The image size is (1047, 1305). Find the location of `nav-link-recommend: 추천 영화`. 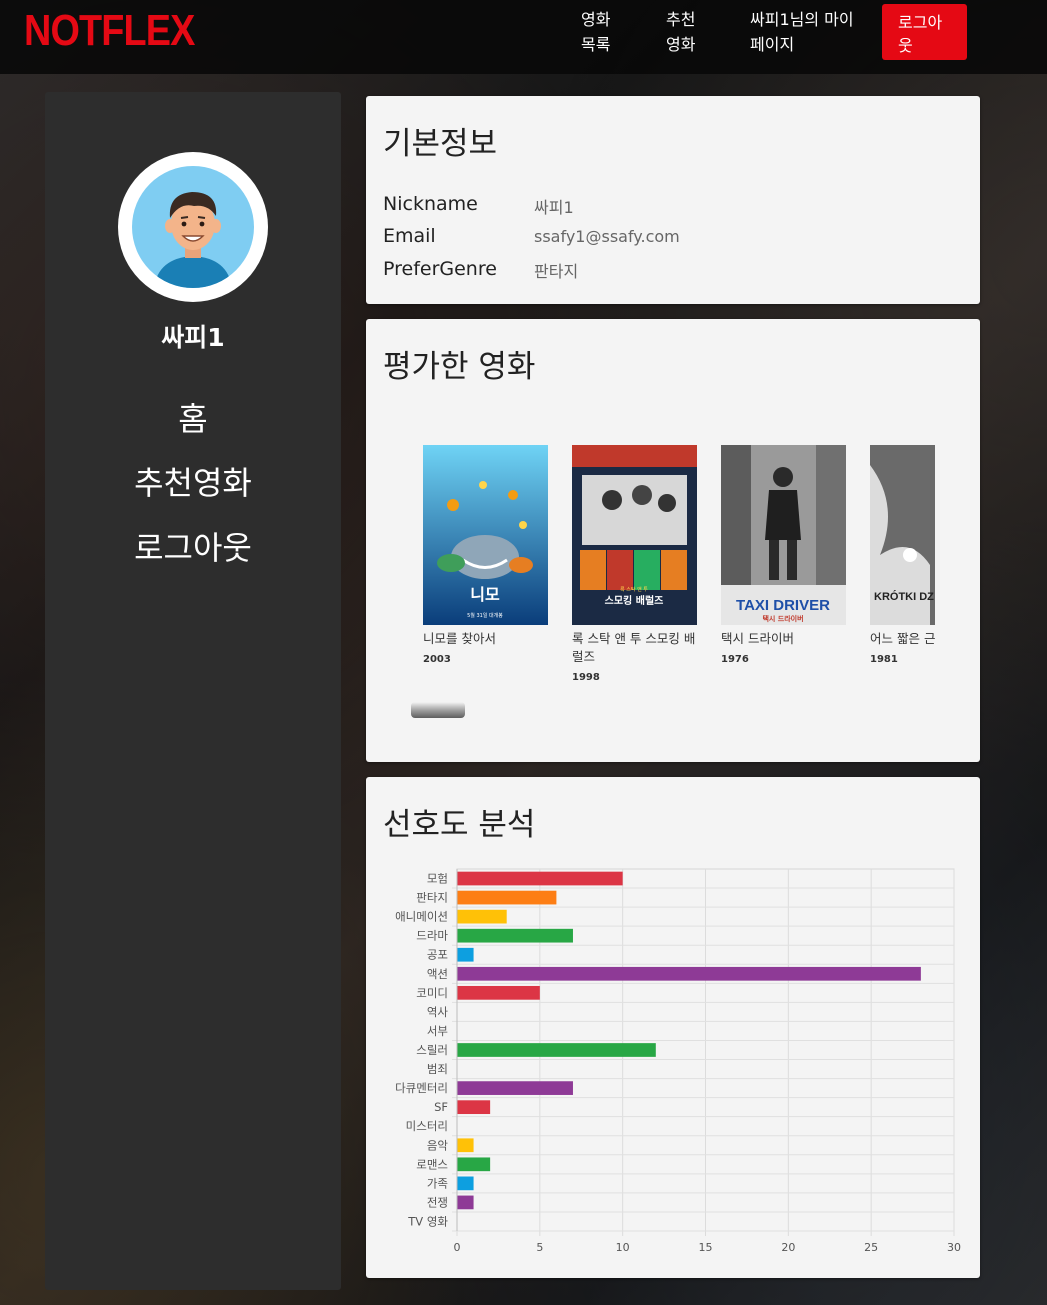

nav-link-recommend: 추천 영화 is located at coordinates (680, 32).